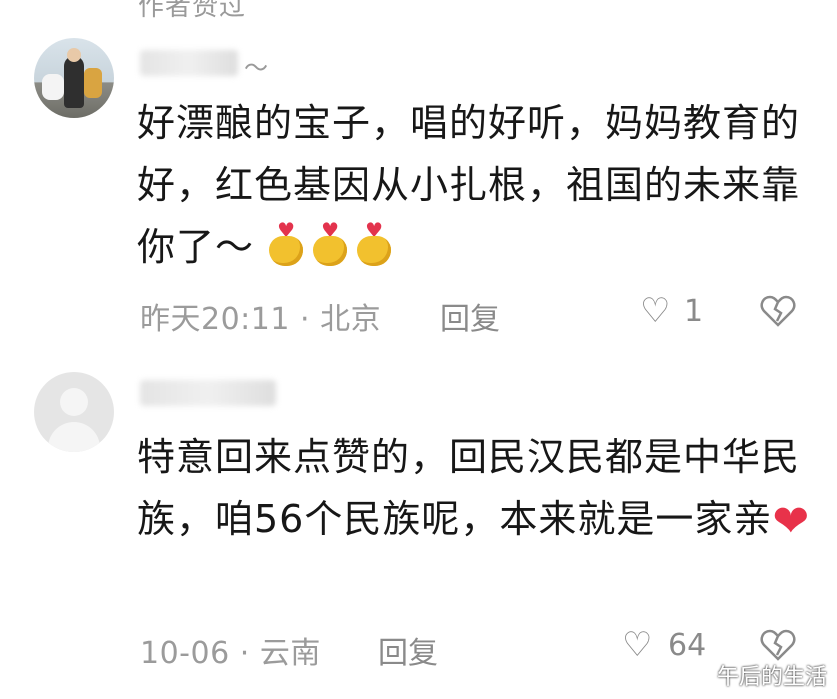 This screenshot has height=699, width=837. What do you see at coordinates (185, 653) in the screenshot?
I see `comment-time: 10-06` at bounding box center [185, 653].